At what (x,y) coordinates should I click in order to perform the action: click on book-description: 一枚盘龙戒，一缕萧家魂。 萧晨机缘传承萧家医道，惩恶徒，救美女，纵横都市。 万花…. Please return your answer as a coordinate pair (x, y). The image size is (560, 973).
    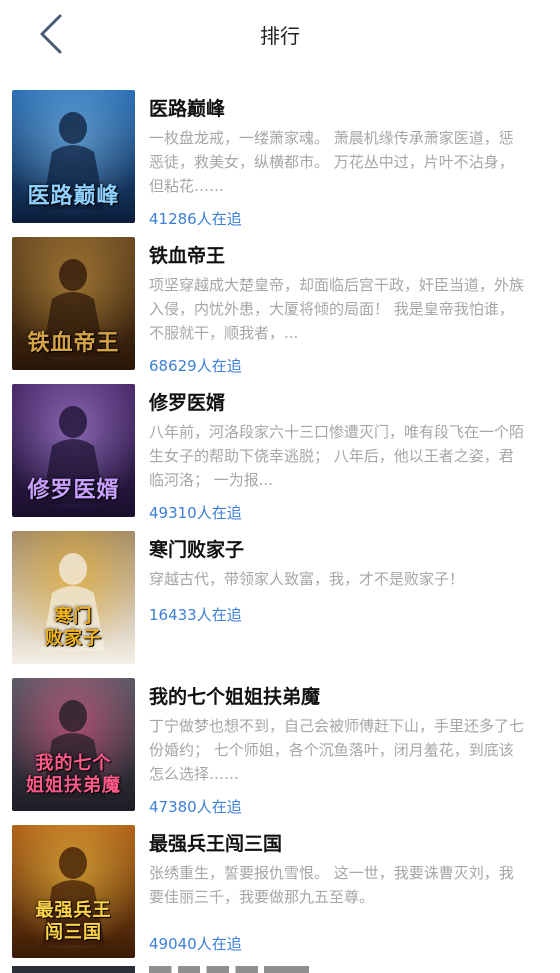
    Looking at the image, I should click on (331, 162).